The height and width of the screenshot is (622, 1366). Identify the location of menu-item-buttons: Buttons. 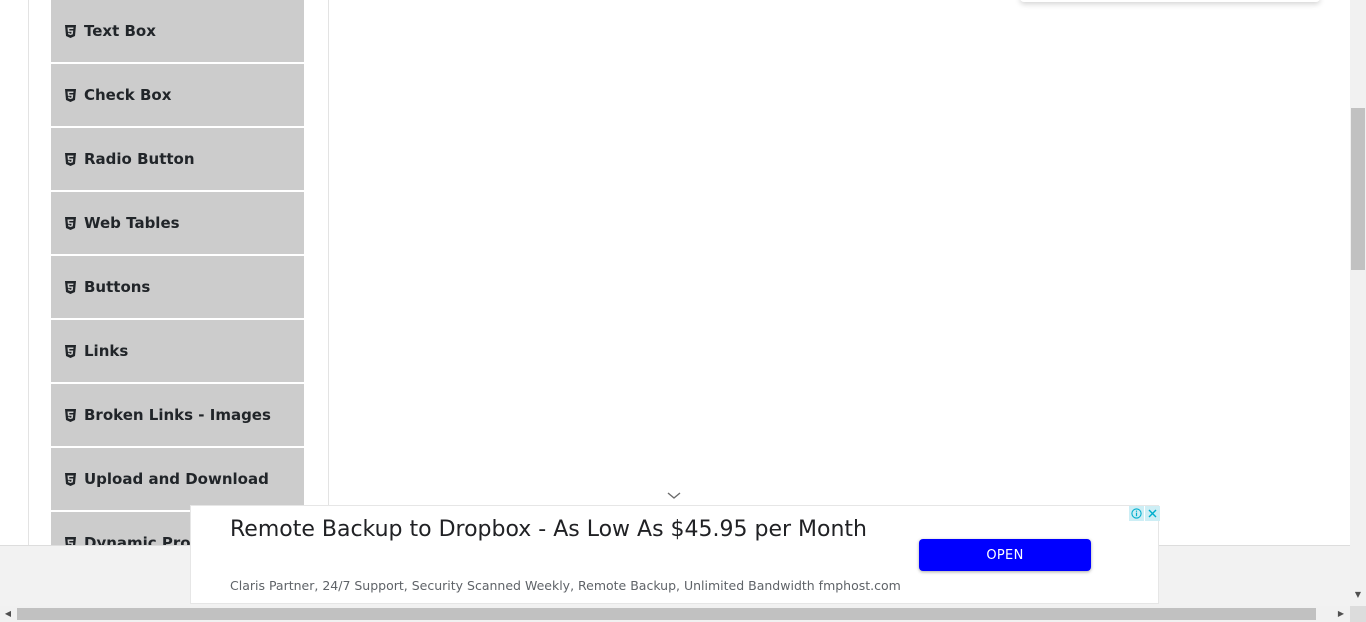
(177, 288).